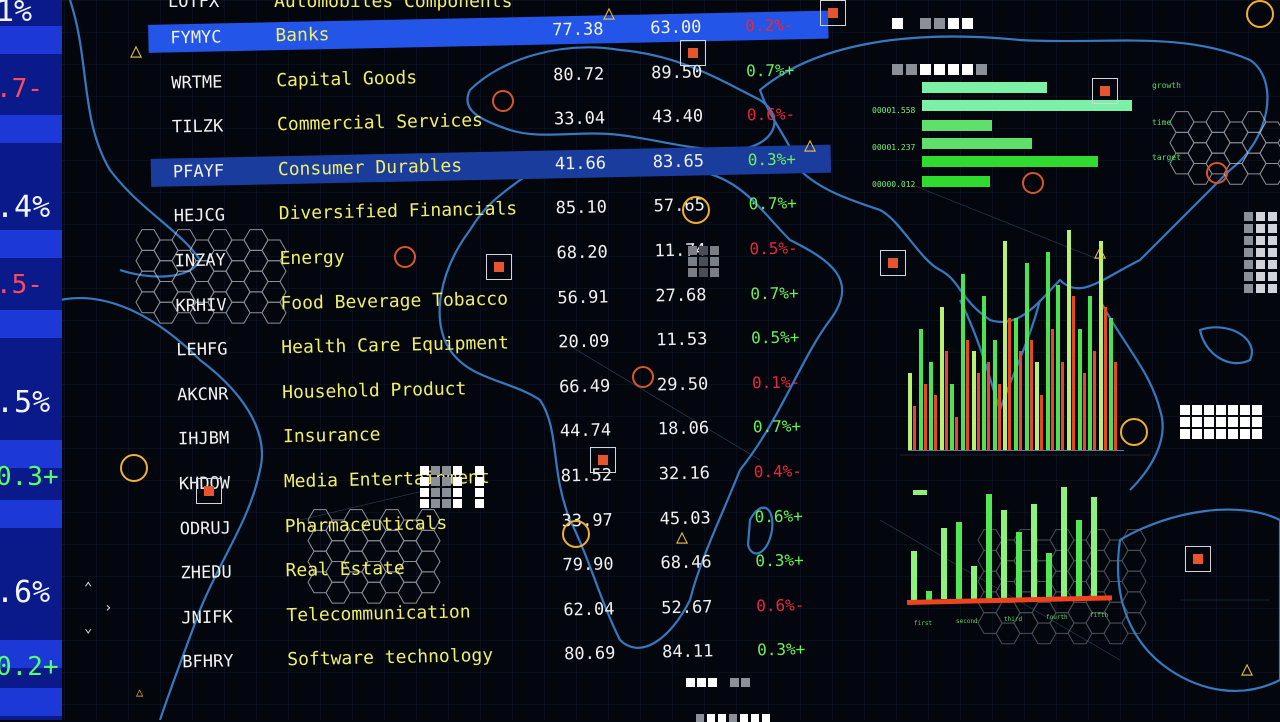 The width and height of the screenshot is (1280, 722). I want to click on price-value: 77.38, so click(578, 29).